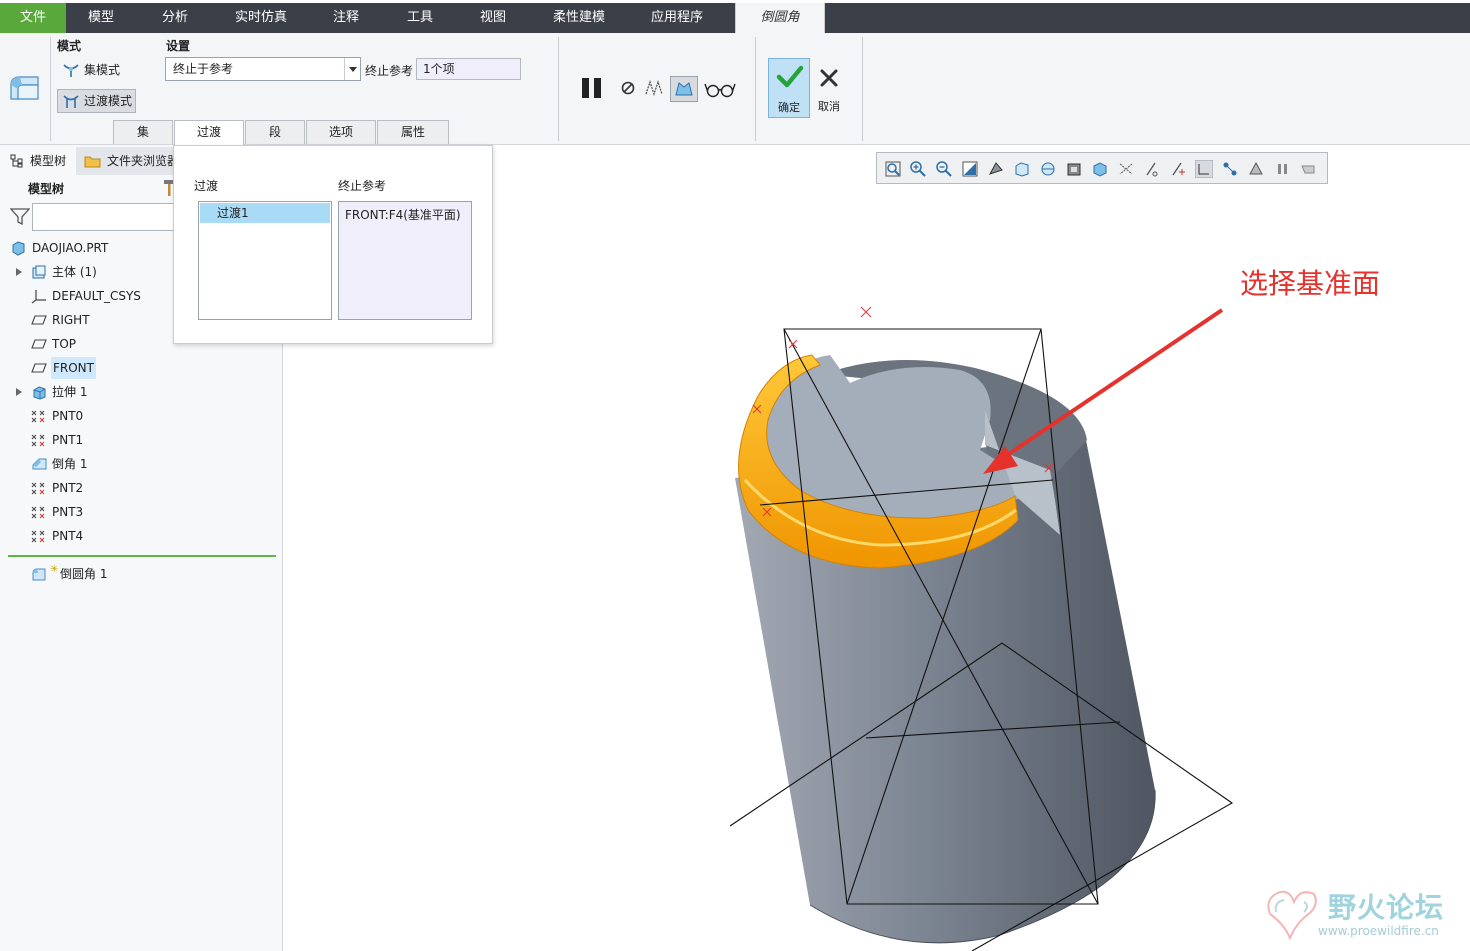 The image size is (1470, 951). What do you see at coordinates (780, 18) in the screenshot?
I see `tab-round: 倒圆角` at bounding box center [780, 18].